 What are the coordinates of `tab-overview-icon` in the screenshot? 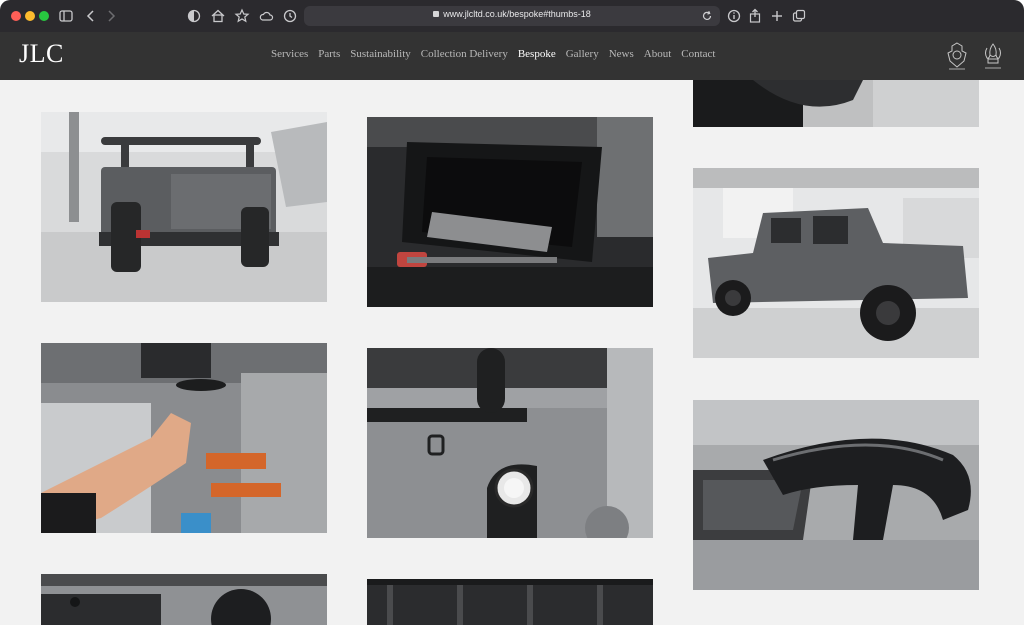 It's located at (799, 16).